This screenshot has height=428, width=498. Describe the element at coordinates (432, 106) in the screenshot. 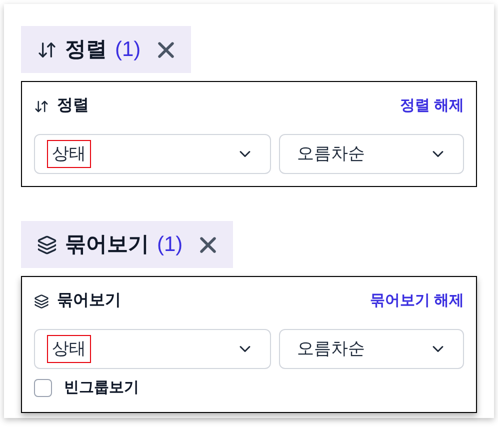

I see `clear-link: 정렬 해제` at that location.